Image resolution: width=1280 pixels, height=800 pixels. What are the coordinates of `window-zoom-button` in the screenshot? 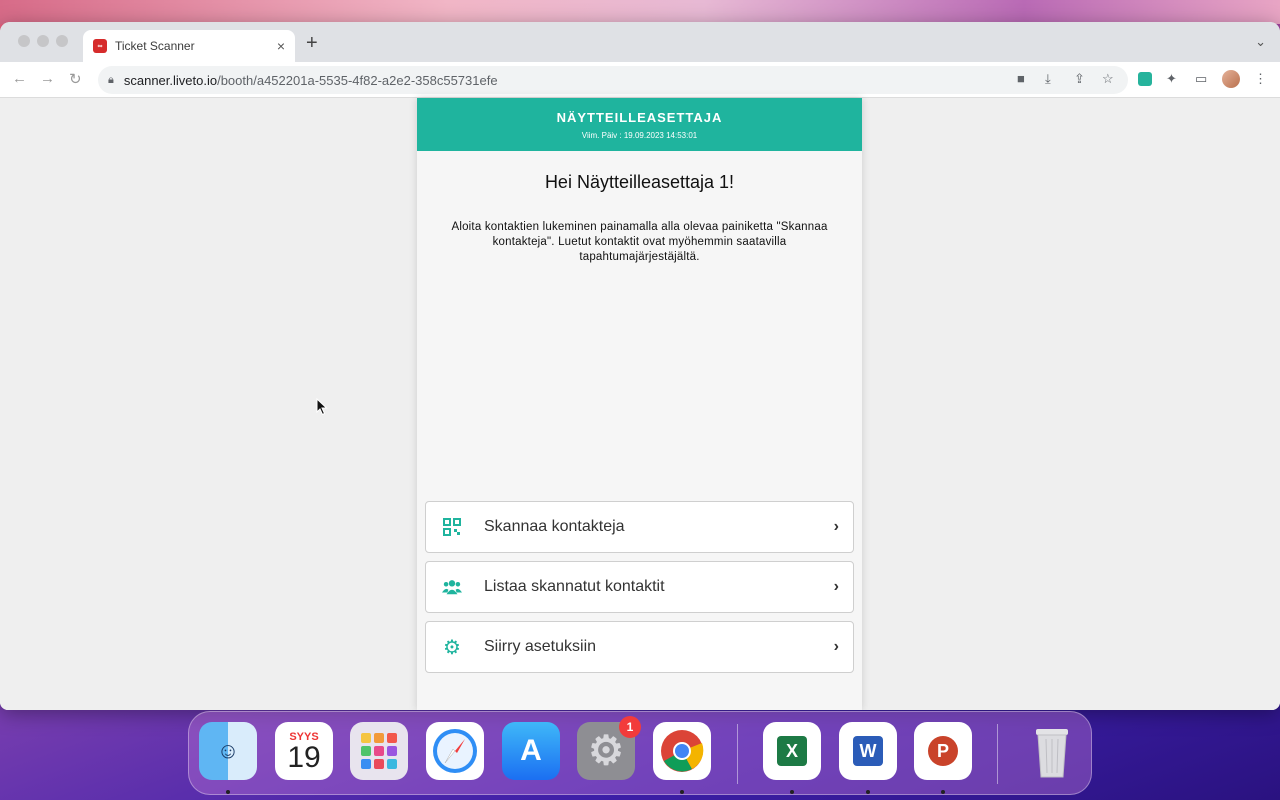 It's located at (62, 41).